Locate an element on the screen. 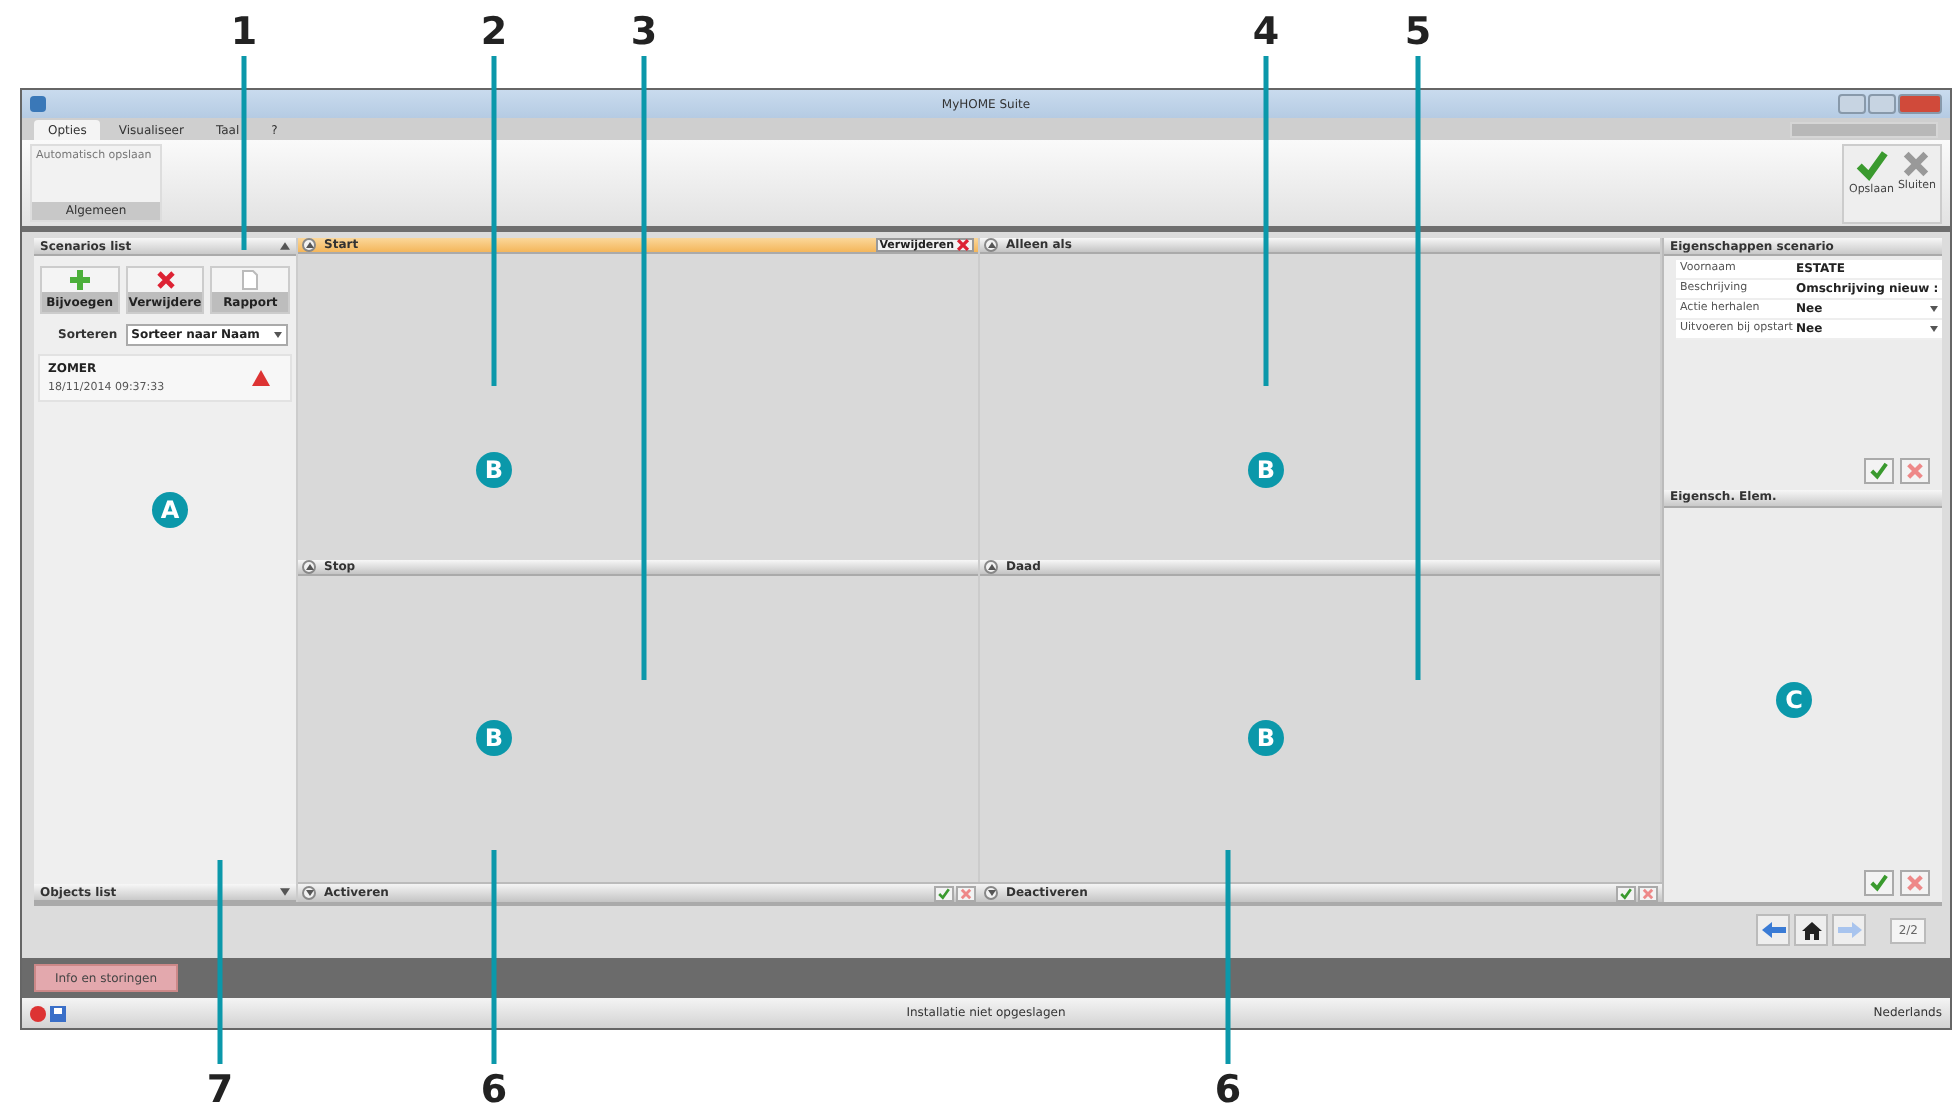  minimize-button is located at coordinates (1852, 104).